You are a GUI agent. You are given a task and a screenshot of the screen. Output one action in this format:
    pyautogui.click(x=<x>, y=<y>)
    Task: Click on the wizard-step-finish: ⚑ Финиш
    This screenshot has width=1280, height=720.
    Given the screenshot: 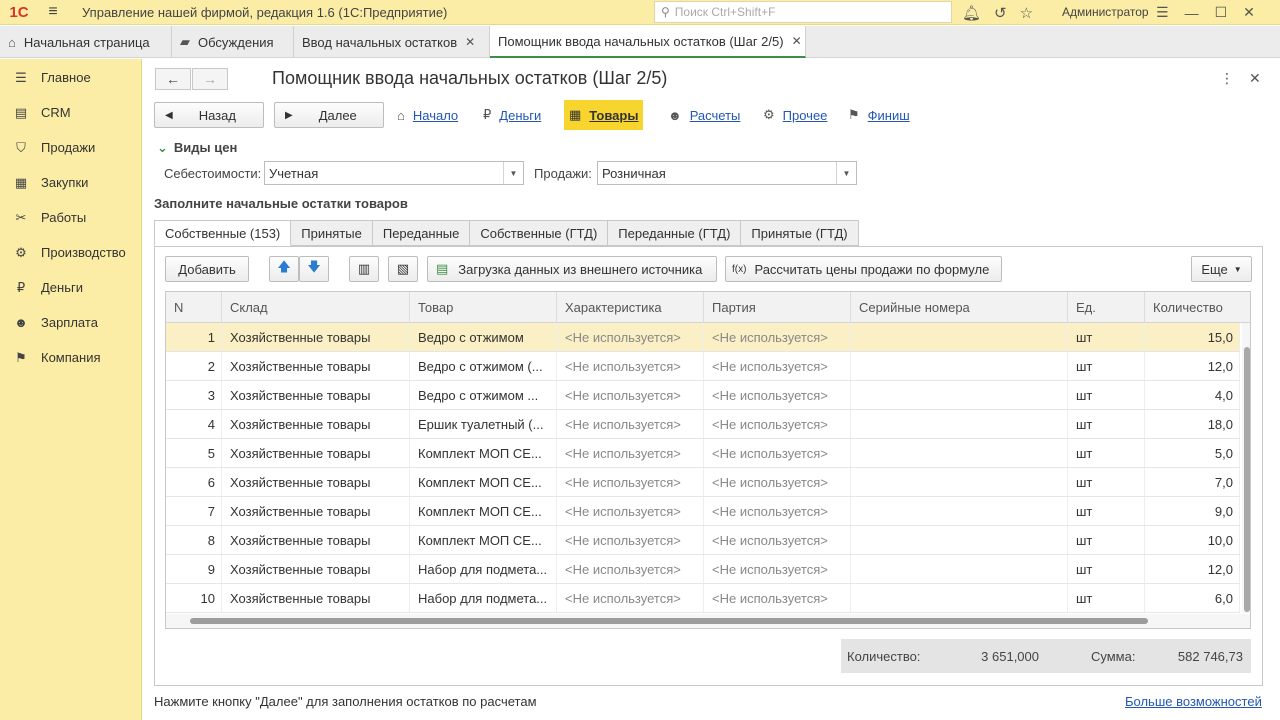 What is the action you would take?
    pyautogui.click(x=879, y=115)
    